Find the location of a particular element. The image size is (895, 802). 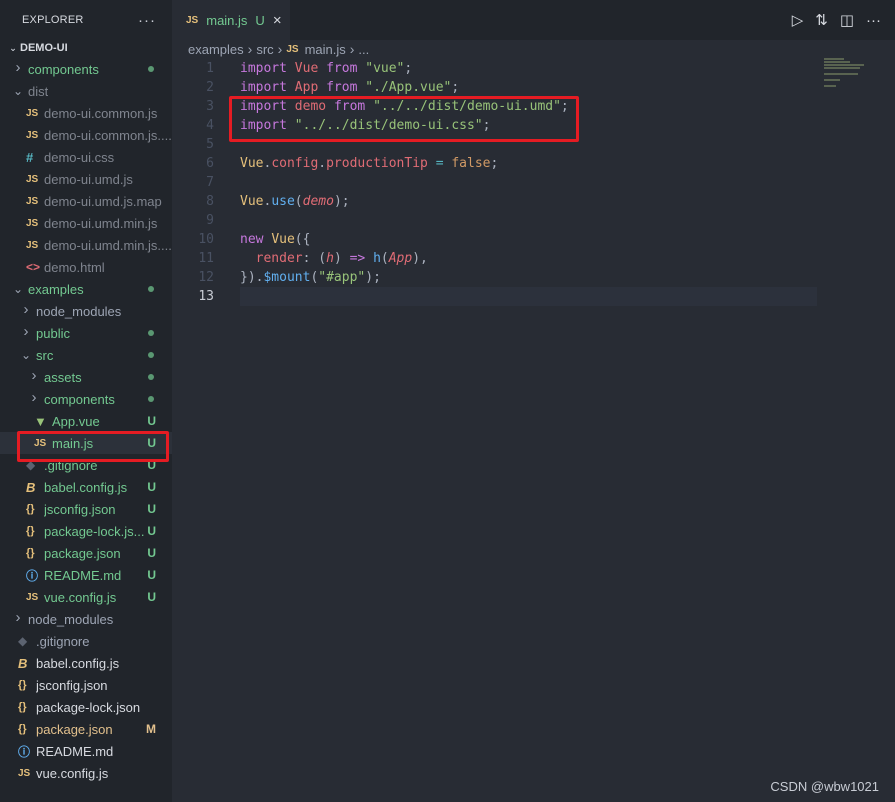

line-number: 11 is located at coordinates (206, 258).